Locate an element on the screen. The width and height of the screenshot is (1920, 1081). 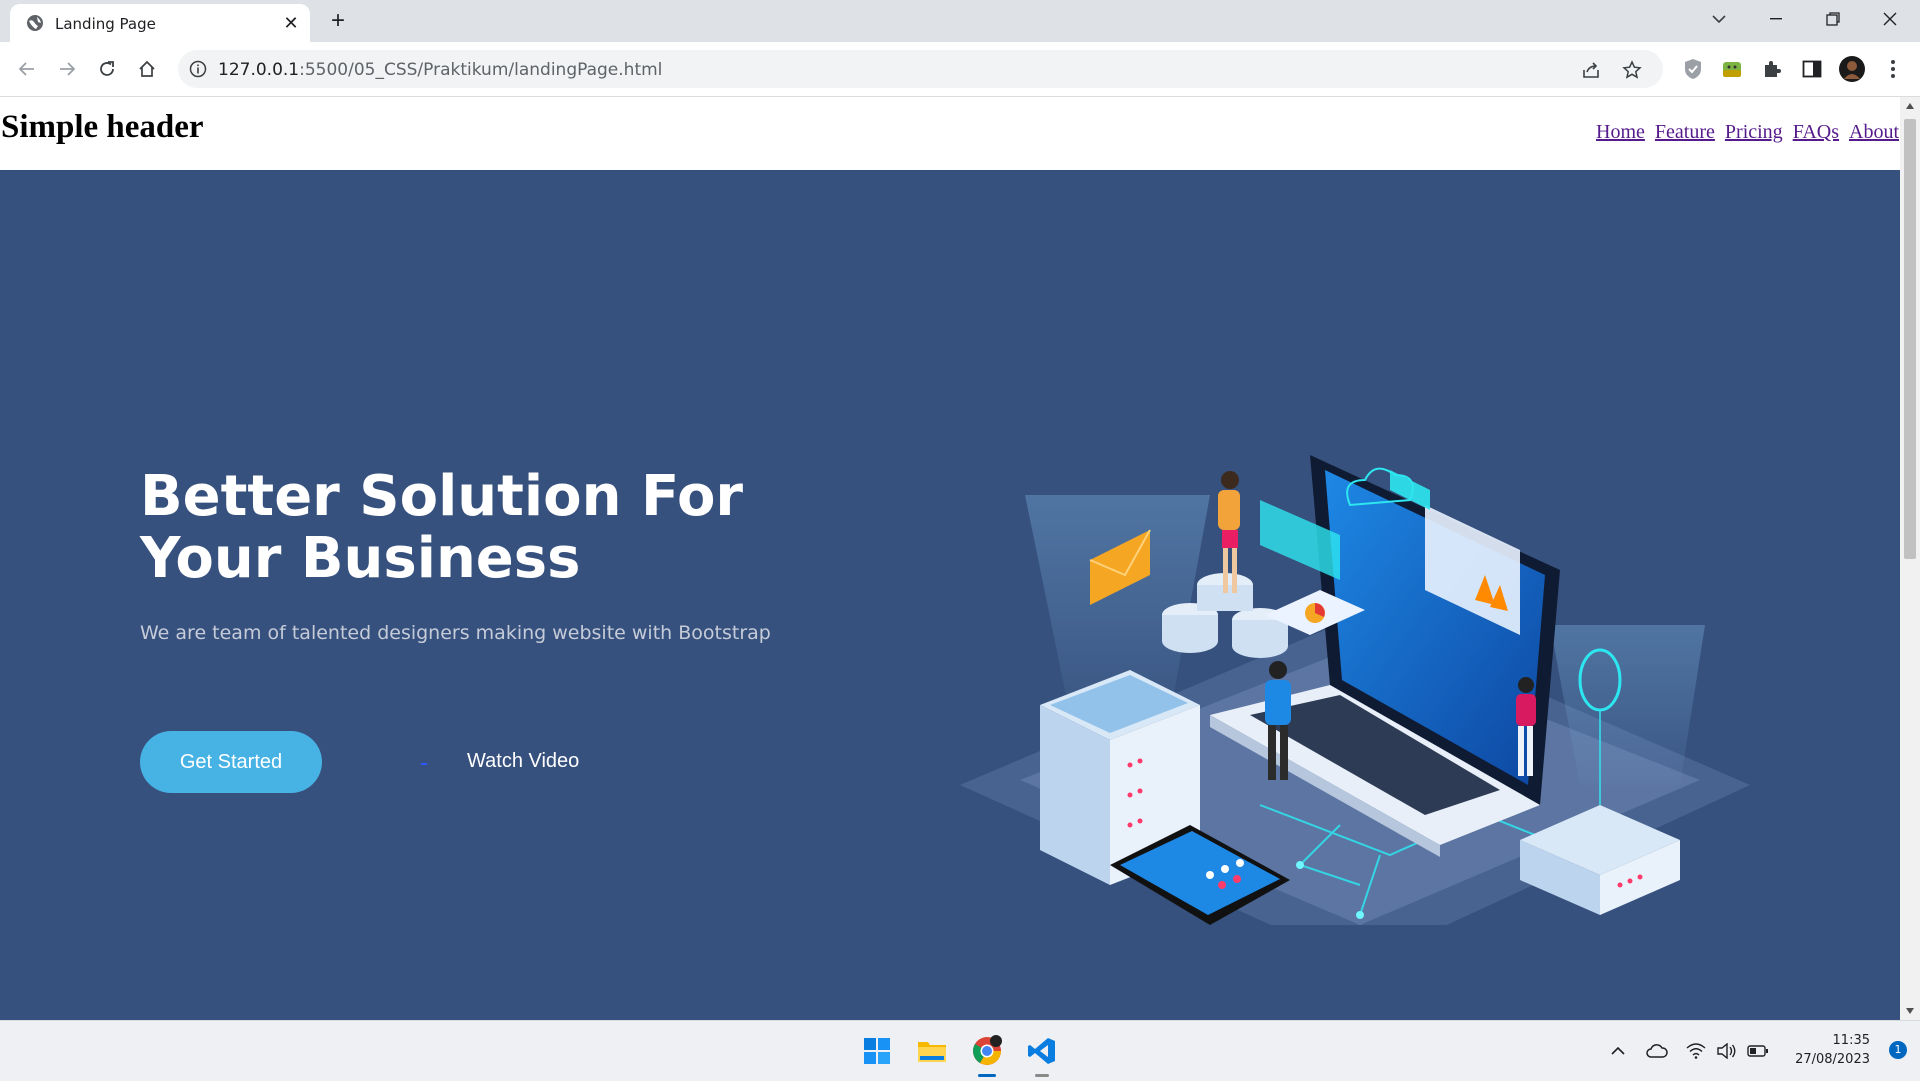
scroll-thumb is located at coordinates (1910, 339).